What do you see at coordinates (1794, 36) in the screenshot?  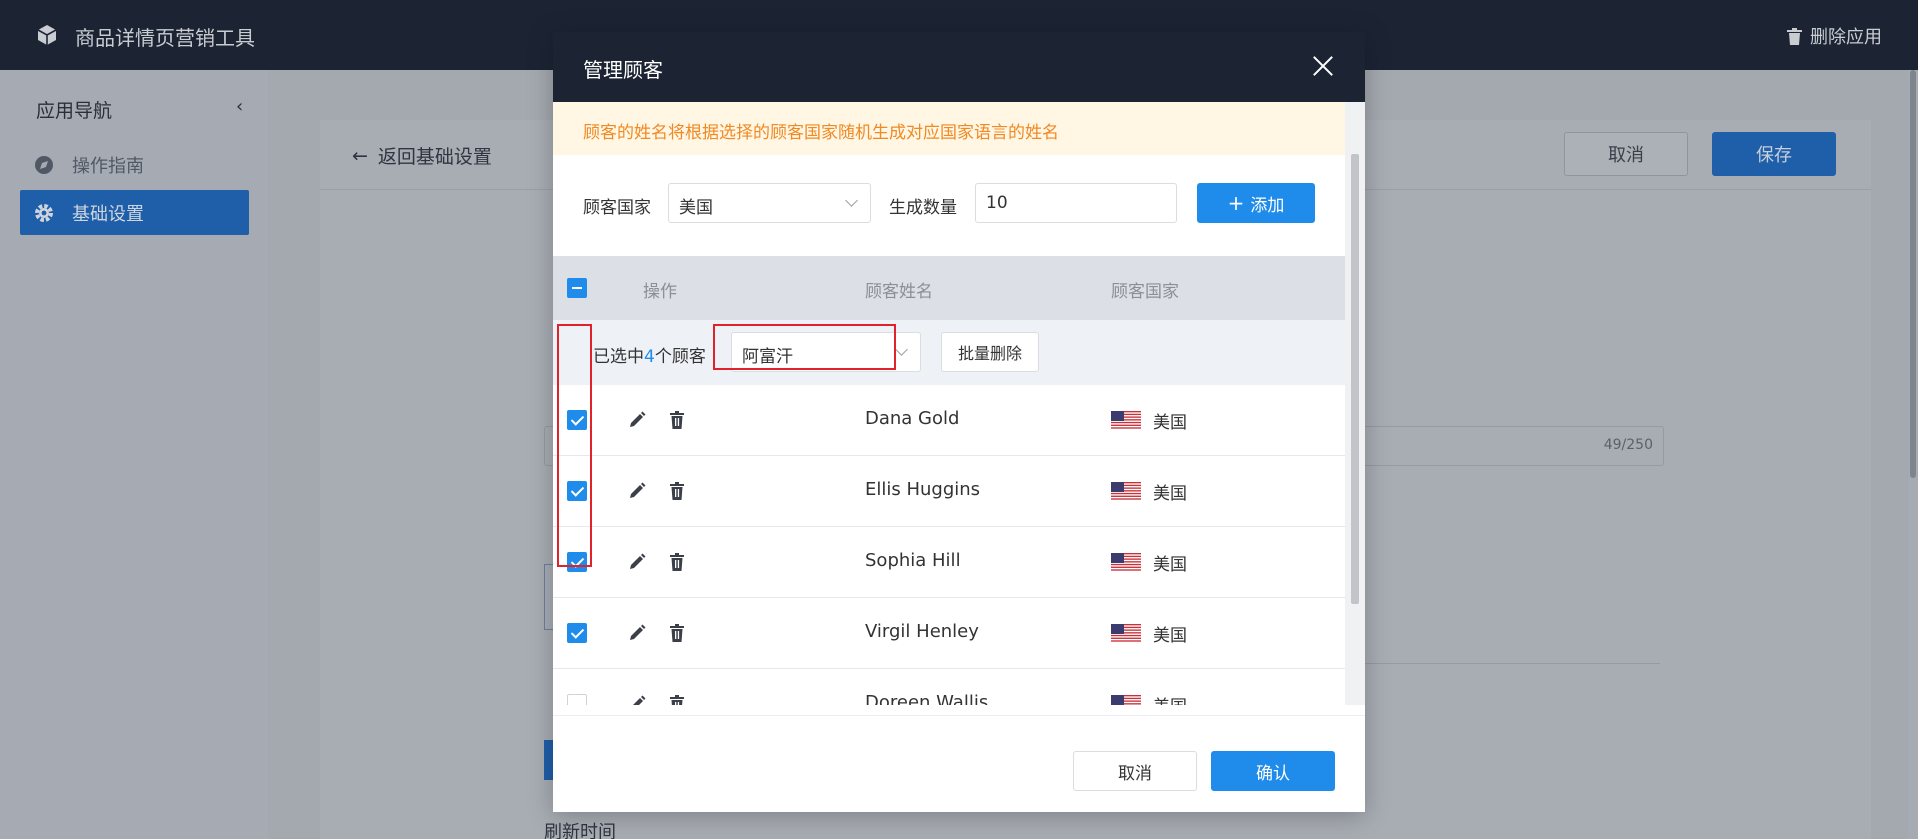 I see `trash-icon` at bounding box center [1794, 36].